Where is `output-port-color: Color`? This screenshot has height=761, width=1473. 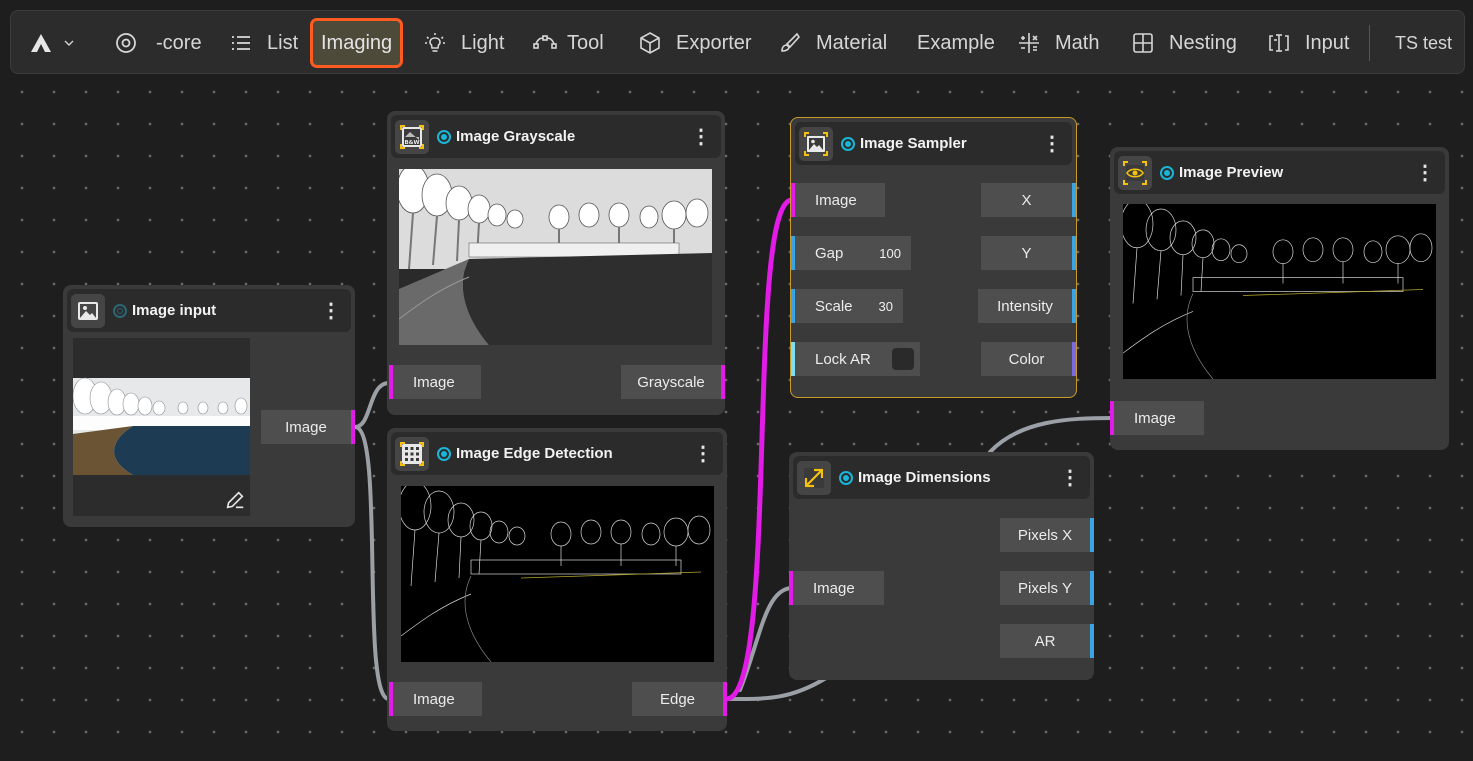 output-port-color: Color is located at coordinates (1028, 359).